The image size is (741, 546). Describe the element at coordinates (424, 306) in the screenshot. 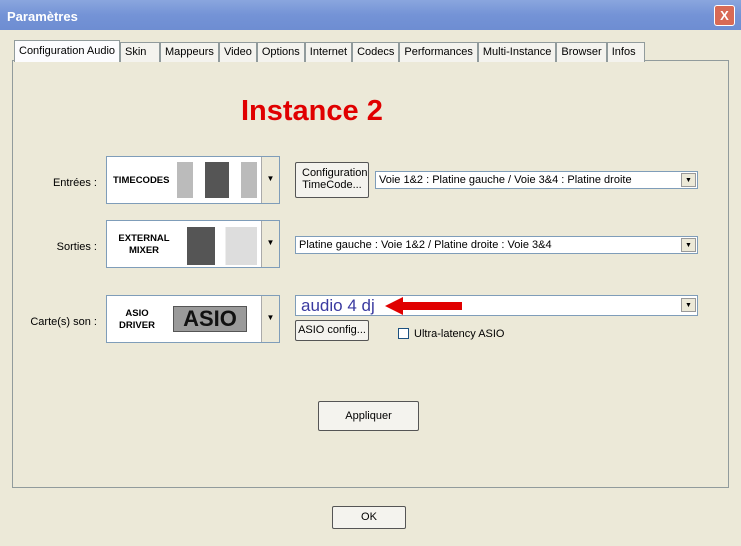

I see `red-arrow-annotation` at that location.